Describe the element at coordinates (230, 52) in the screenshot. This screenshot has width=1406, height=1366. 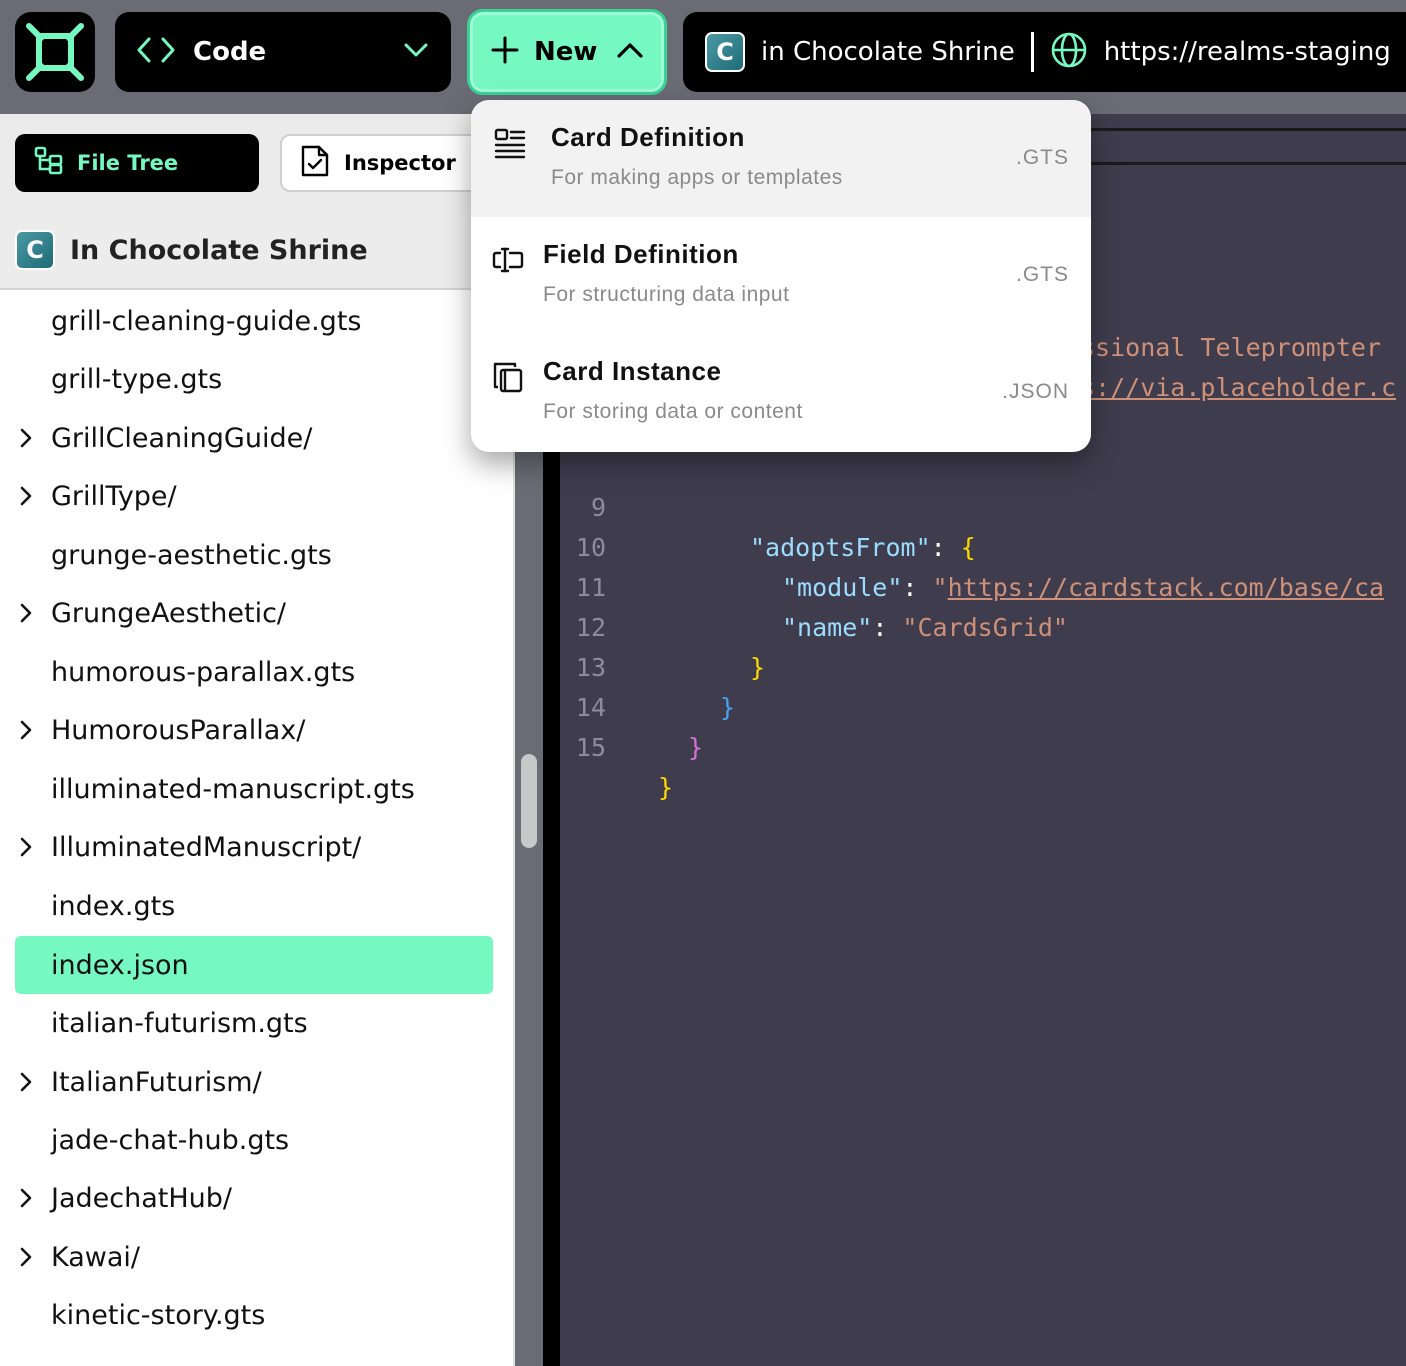
I see `mode-label: Code` at that location.